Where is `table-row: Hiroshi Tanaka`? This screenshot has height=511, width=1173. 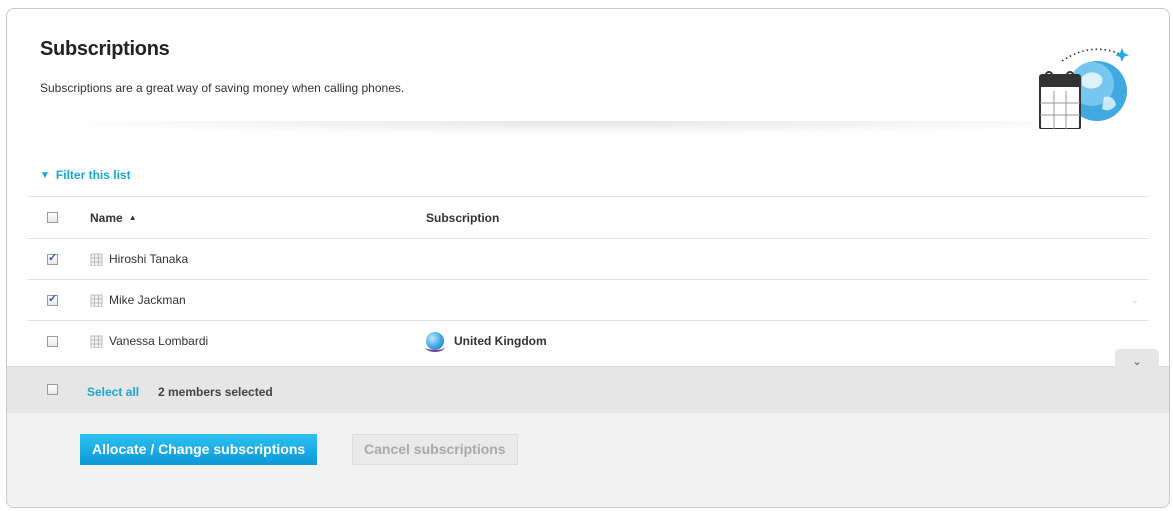 table-row: Hiroshi Tanaka is located at coordinates (588, 258).